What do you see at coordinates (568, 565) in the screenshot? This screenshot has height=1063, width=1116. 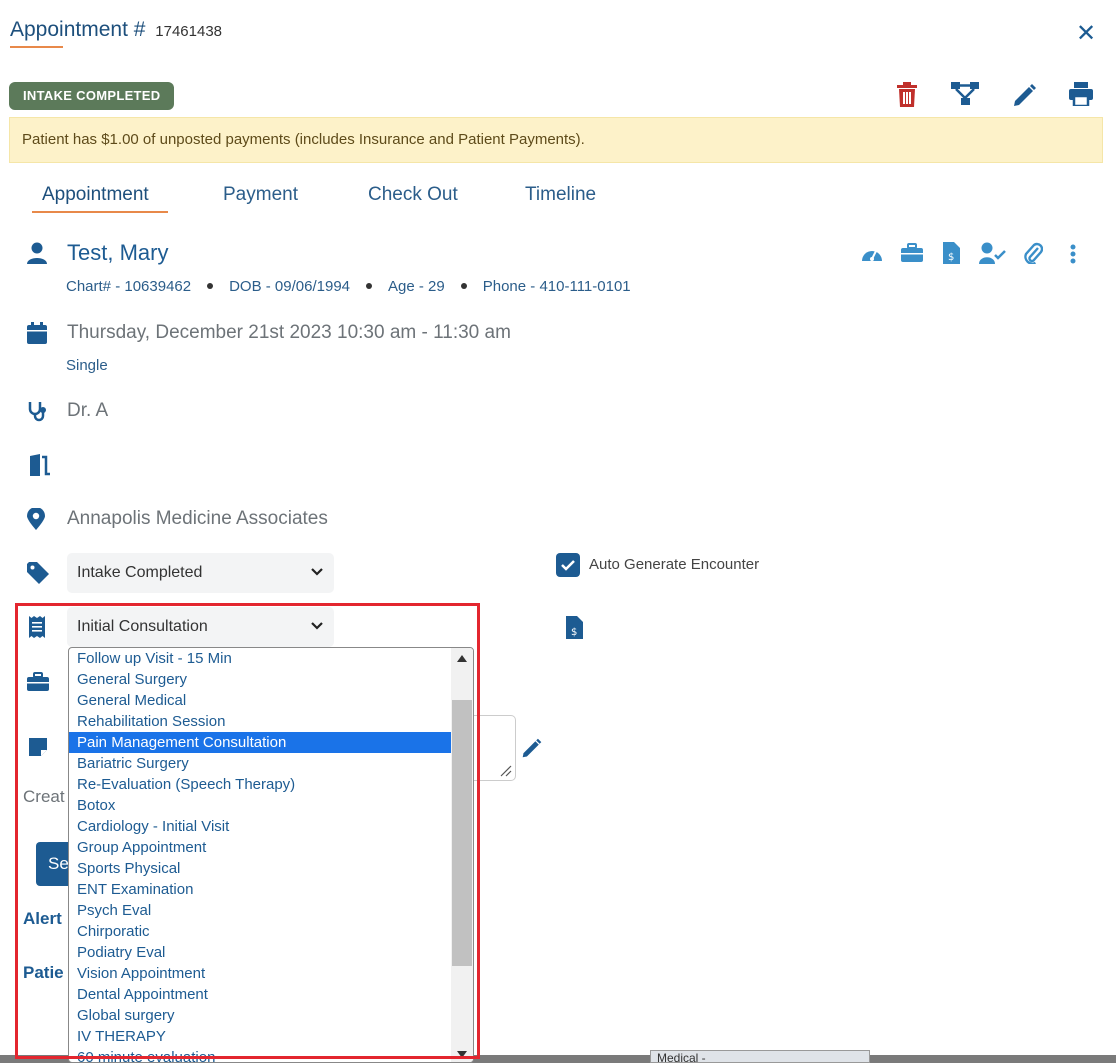 I see `auto-generate-checkbox` at bounding box center [568, 565].